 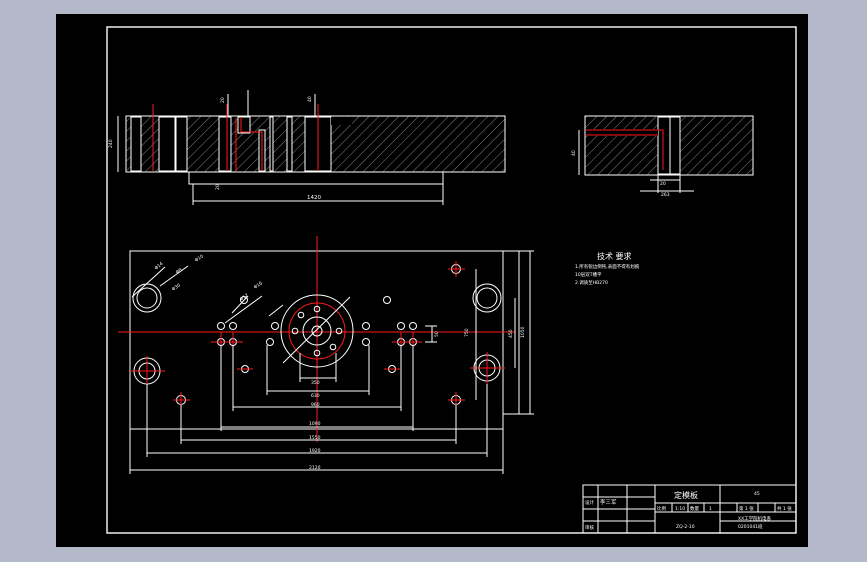 What do you see at coordinates (315, 468) in the screenshot?
I see `dim-2120: 2120` at bounding box center [315, 468].